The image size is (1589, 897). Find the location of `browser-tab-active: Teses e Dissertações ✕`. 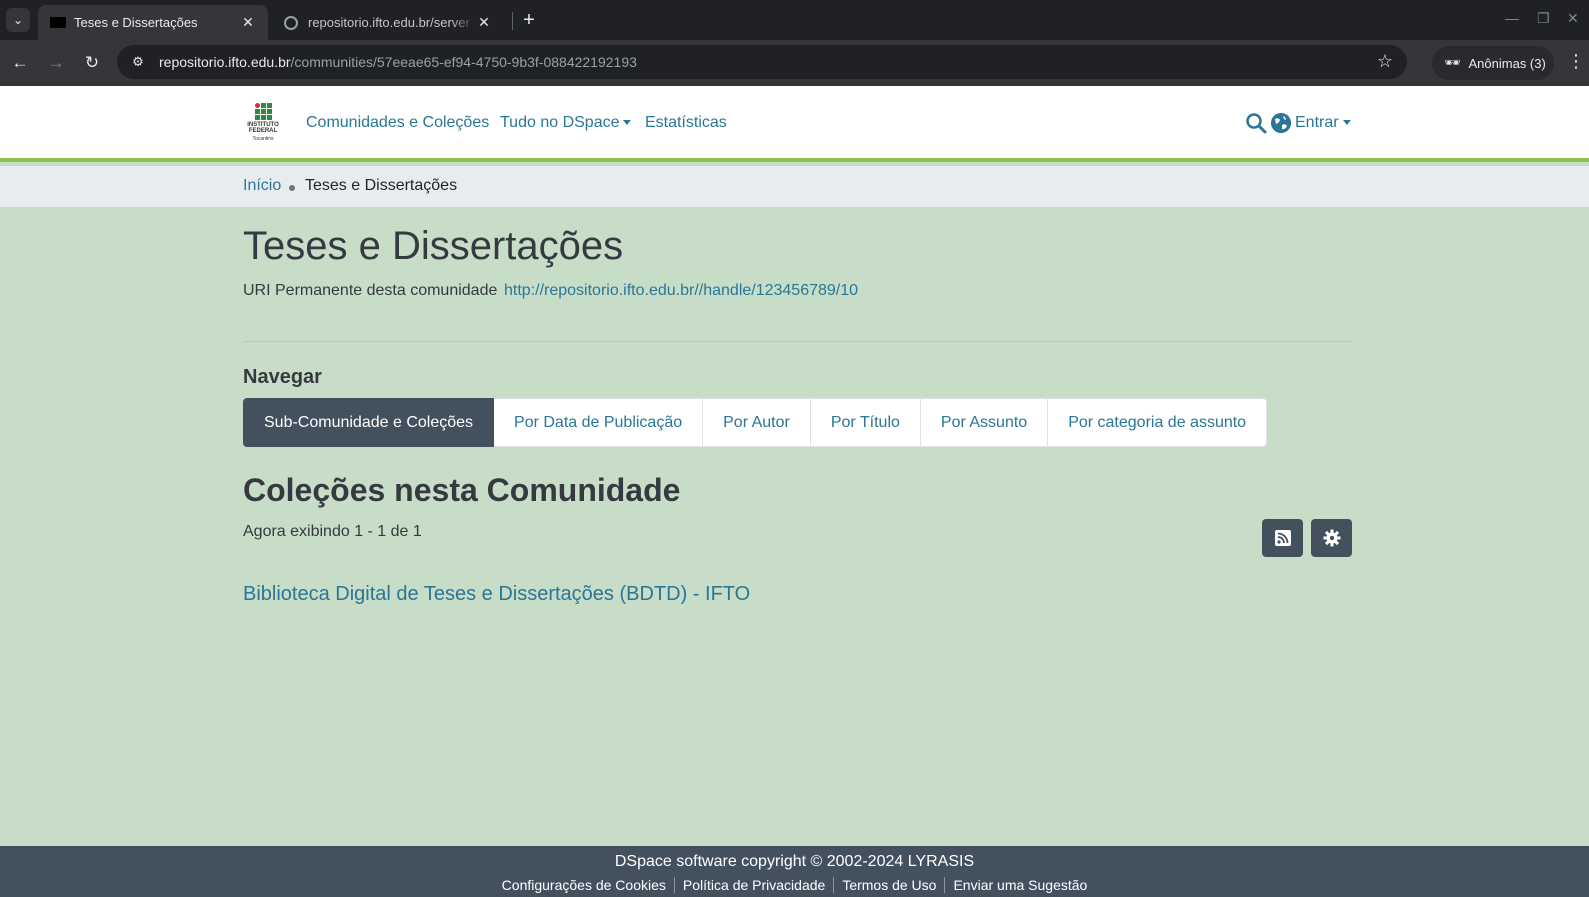

browser-tab-active: Teses e Dissertações ✕ is located at coordinates (153, 22).